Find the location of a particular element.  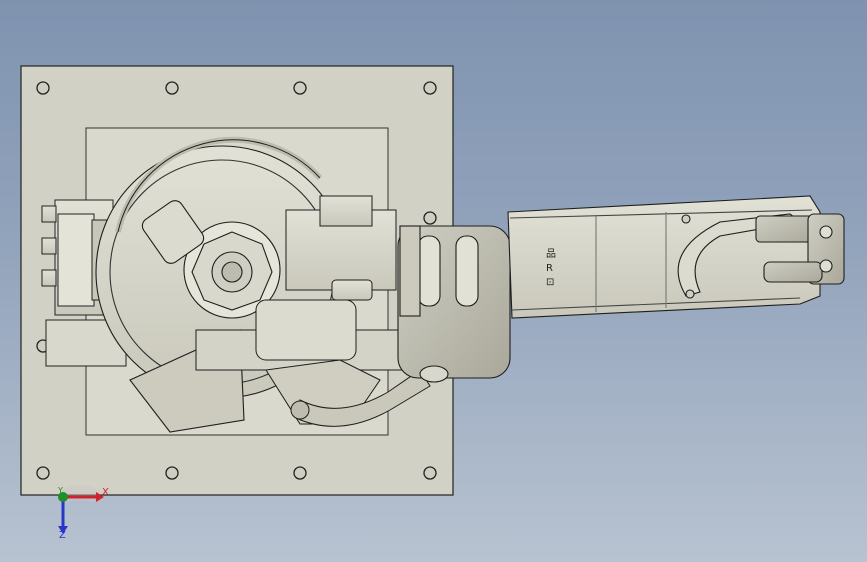

marking-1: 品 is located at coordinates (551, 254).